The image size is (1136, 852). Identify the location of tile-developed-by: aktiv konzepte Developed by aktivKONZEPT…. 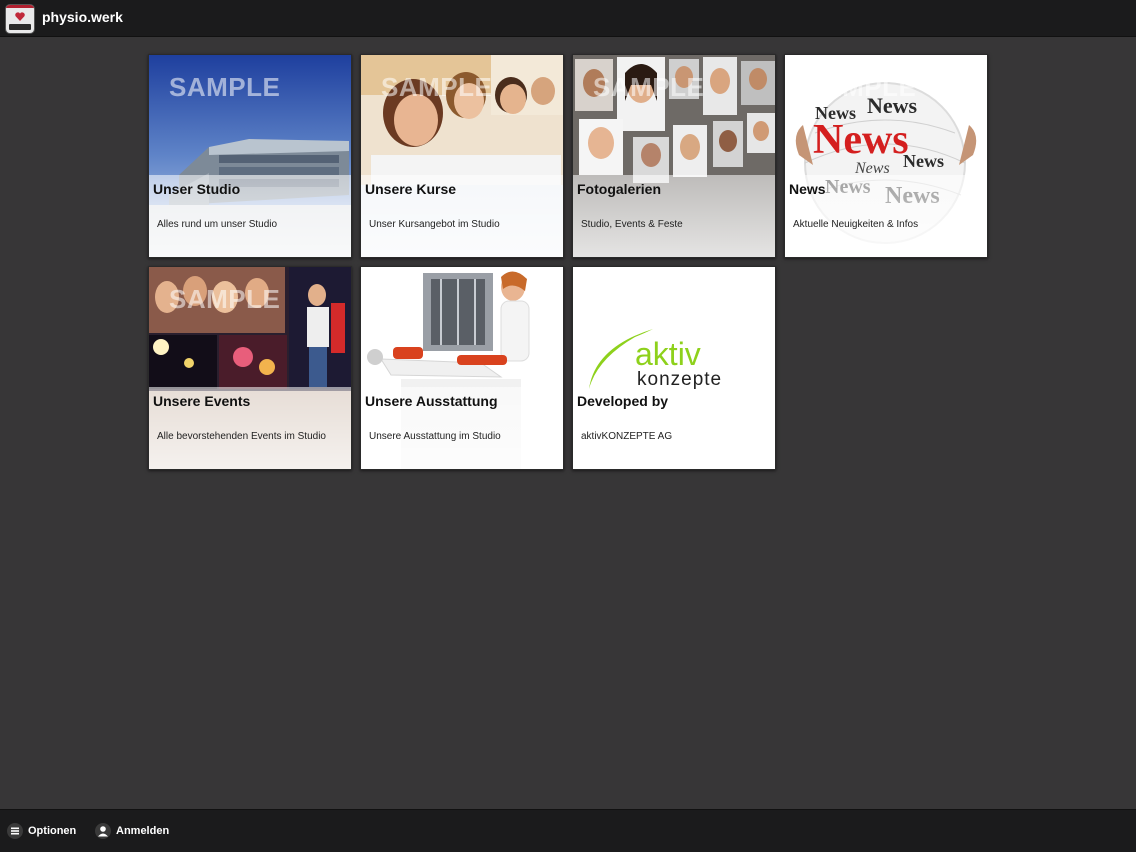
(674, 368).